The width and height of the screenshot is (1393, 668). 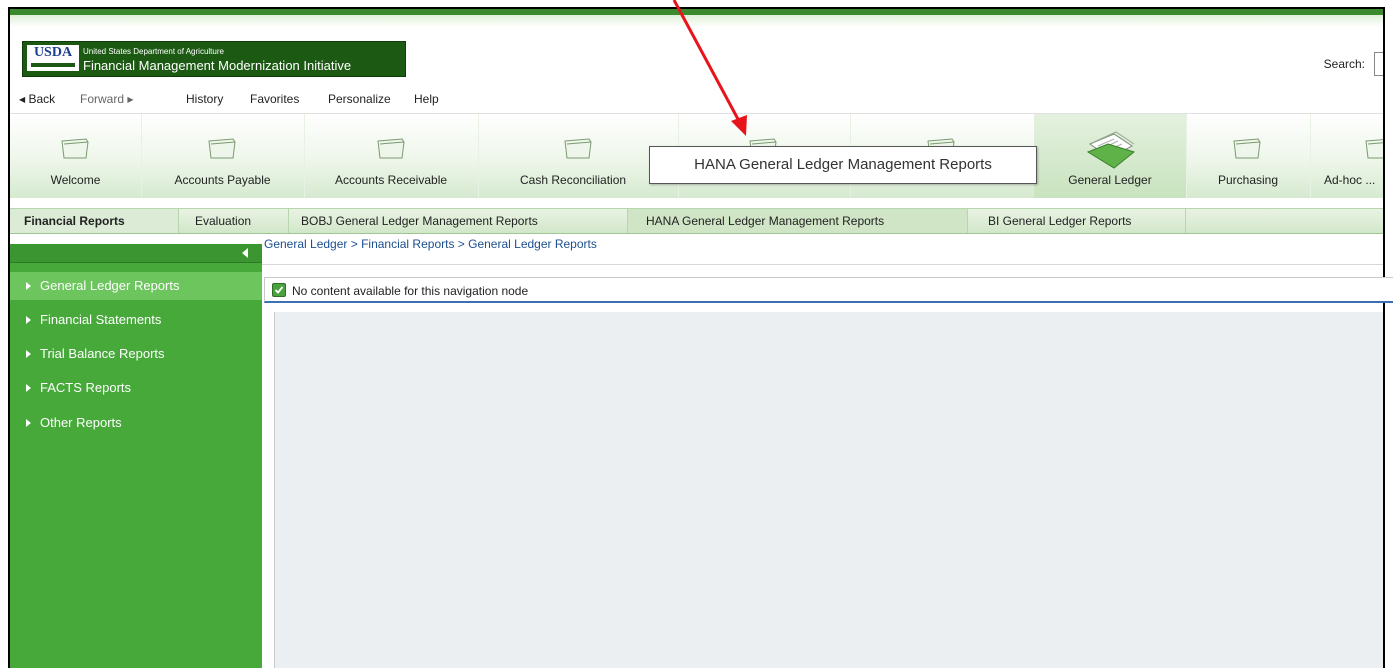 I want to click on sidebar-item-label: Financial Statements, so click(x=101, y=319).